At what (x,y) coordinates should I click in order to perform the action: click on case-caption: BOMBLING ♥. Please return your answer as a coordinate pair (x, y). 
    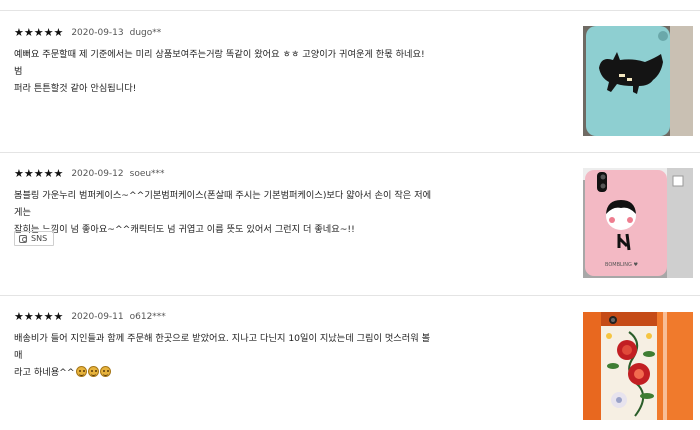
    Looking at the image, I should click on (621, 265).